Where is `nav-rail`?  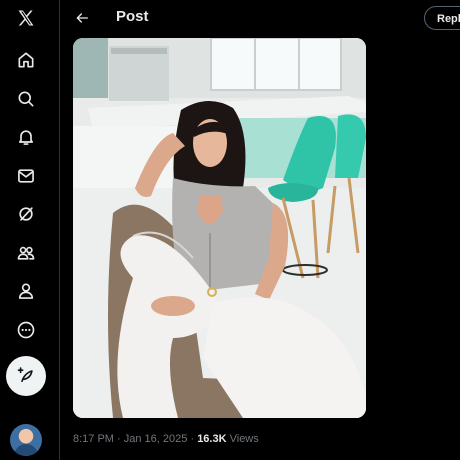
nav-rail is located at coordinates (30, 230).